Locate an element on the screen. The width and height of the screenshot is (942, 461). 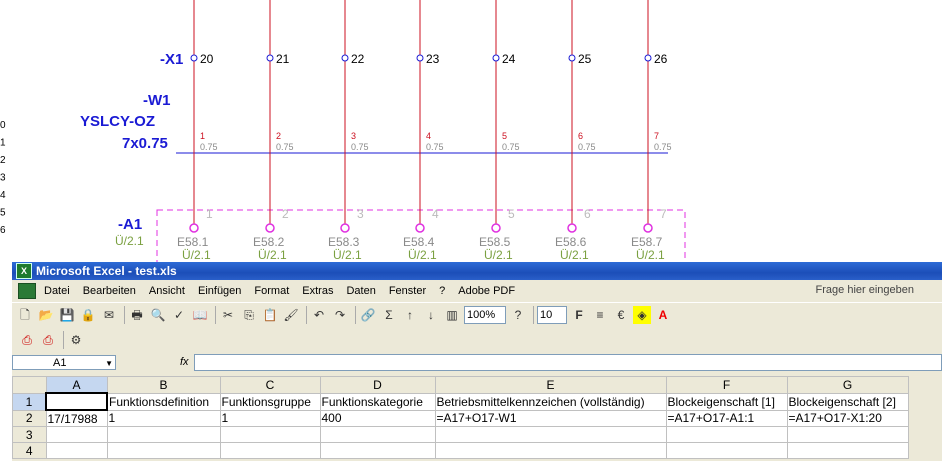
print-icon: 🖶 is located at coordinates (137, 315).